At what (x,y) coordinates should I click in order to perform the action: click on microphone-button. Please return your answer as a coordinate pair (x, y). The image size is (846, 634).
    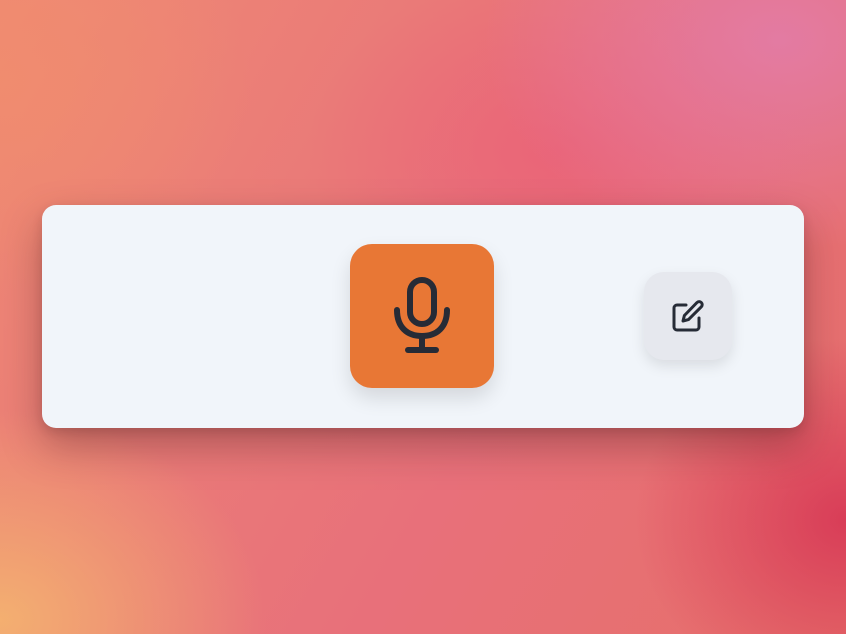
    Looking at the image, I should click on (422, 316).